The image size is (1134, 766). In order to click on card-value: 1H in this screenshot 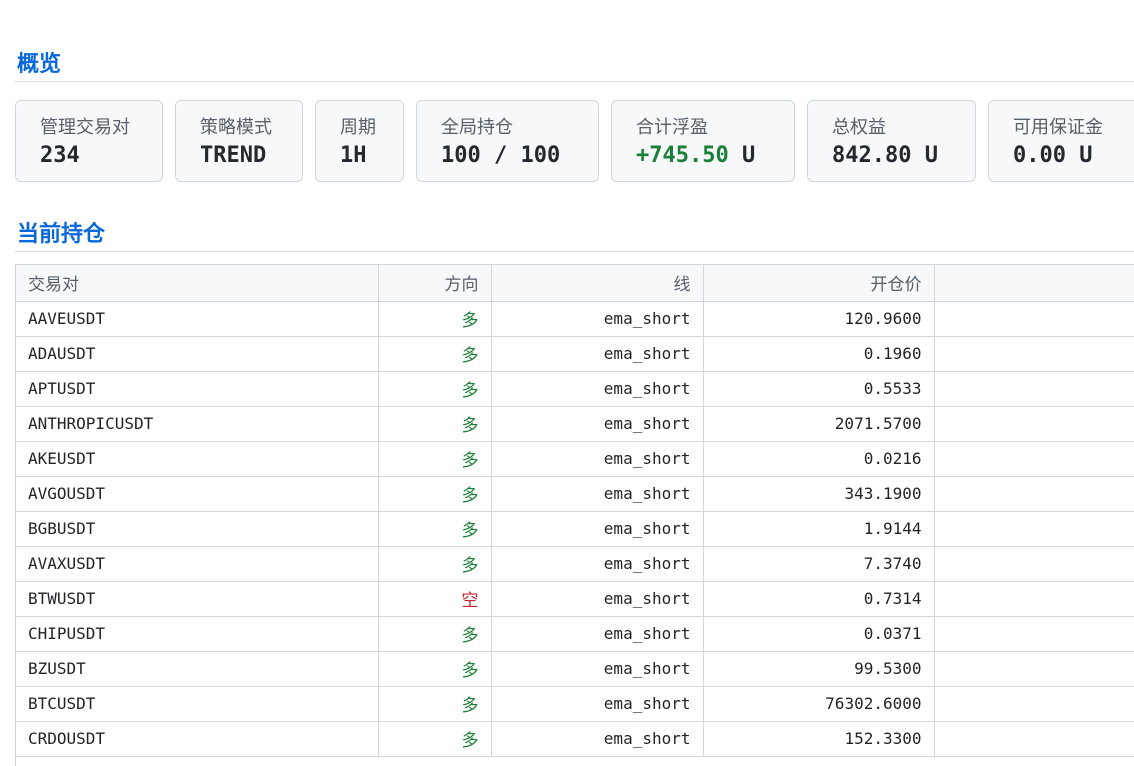, I will do `click(353, 155)`.